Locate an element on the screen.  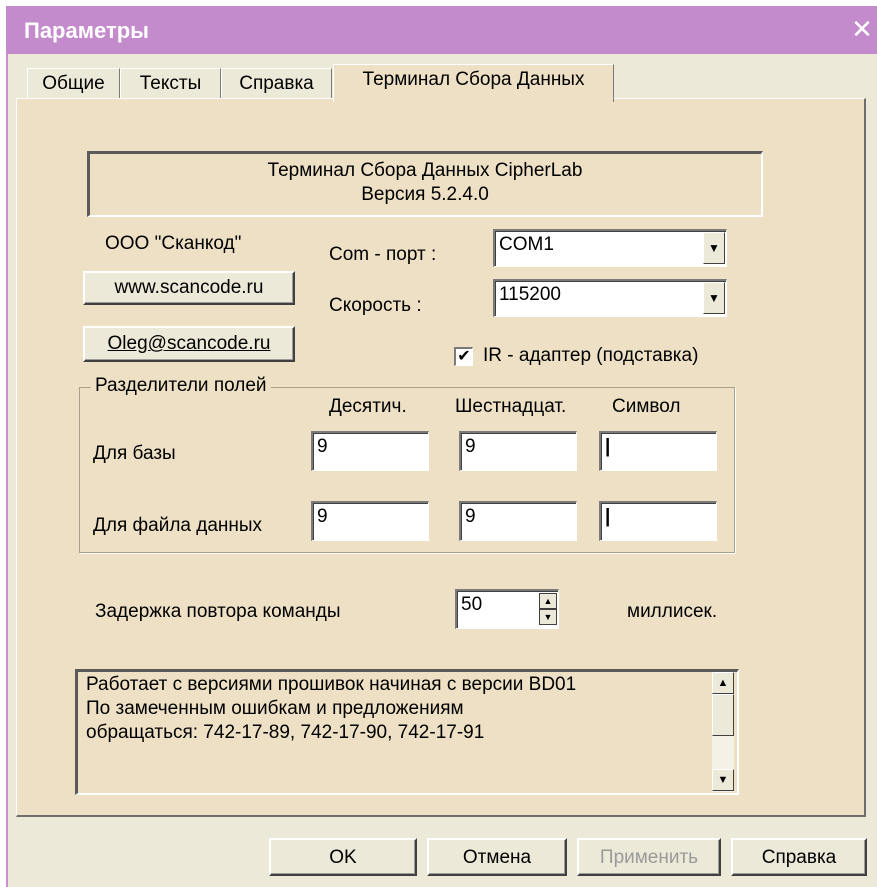
speed-select: 115200 is located at coordinates (610, 298).